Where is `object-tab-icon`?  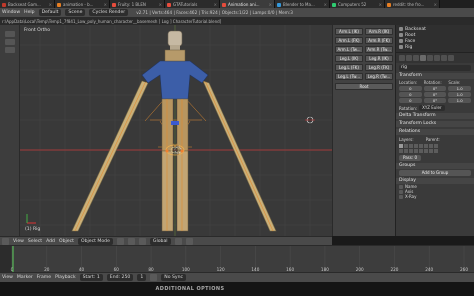
object-tab-icon is located at coordinates (423, 58).